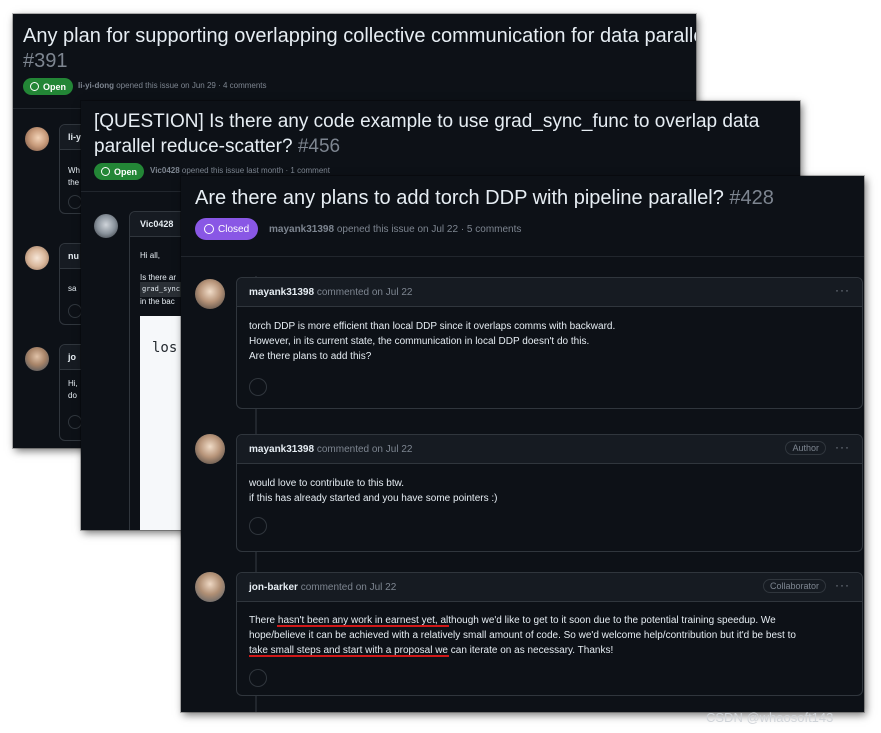 This screenshot has height=733, width=881. Describe the element at coordinates (227, 229) in the screenshot. I see `status-badge-closed: Closed` at that location.